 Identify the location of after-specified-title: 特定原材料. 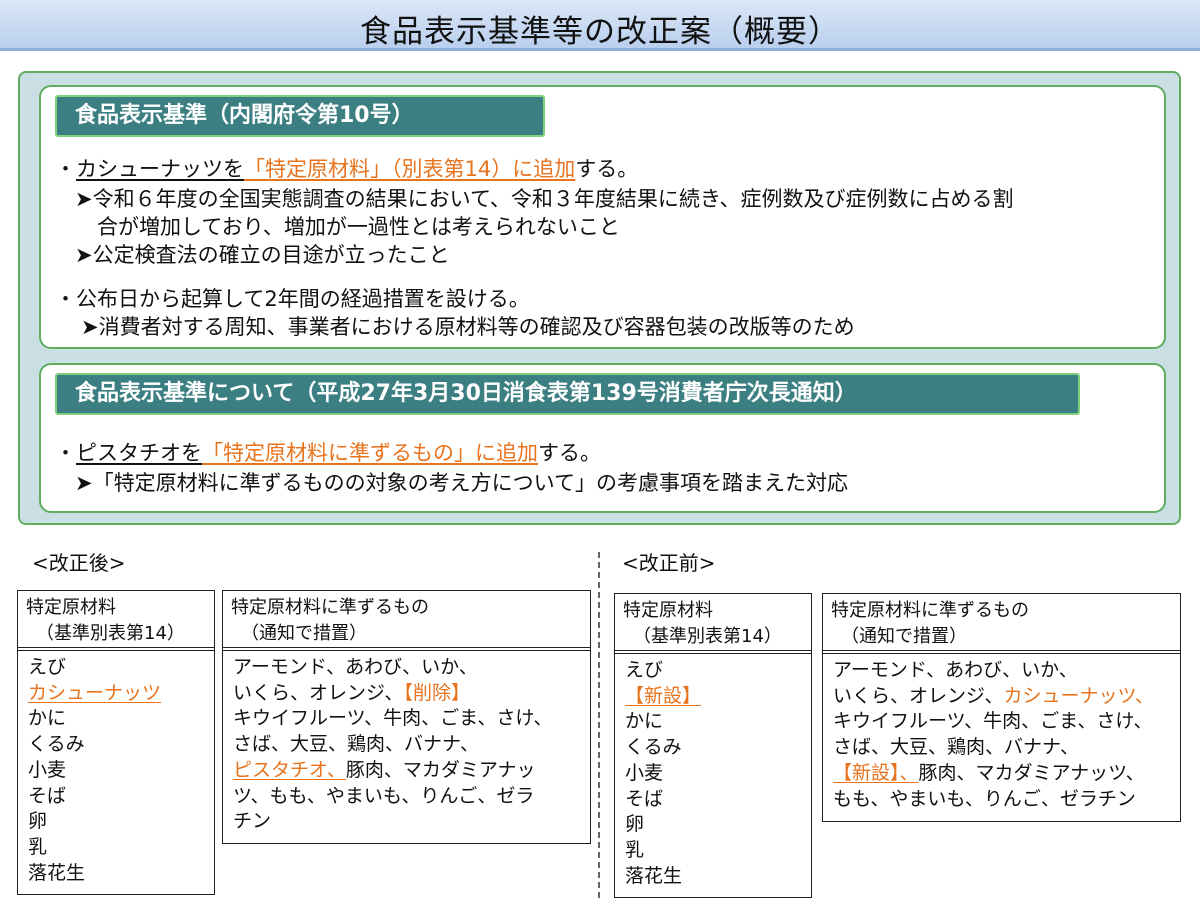
(71, 607).